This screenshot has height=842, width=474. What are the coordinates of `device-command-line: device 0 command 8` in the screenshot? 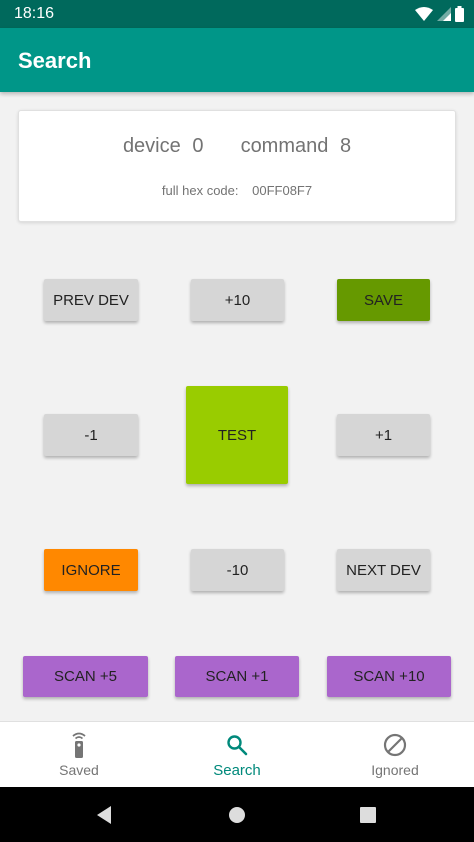 It's located at (237, 146).